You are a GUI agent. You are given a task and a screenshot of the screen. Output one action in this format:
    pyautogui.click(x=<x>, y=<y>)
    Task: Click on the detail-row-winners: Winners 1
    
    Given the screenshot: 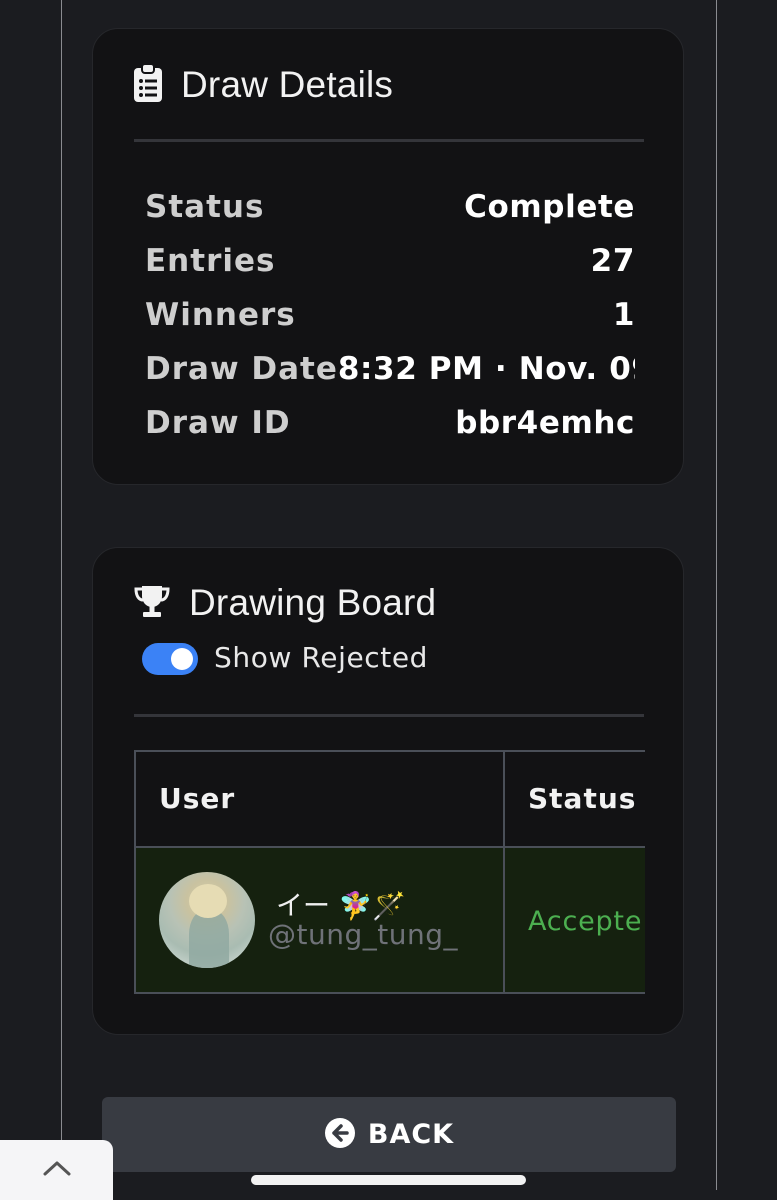 What is the action you would take?
    pyautogui.click(x=390, y=315)
    